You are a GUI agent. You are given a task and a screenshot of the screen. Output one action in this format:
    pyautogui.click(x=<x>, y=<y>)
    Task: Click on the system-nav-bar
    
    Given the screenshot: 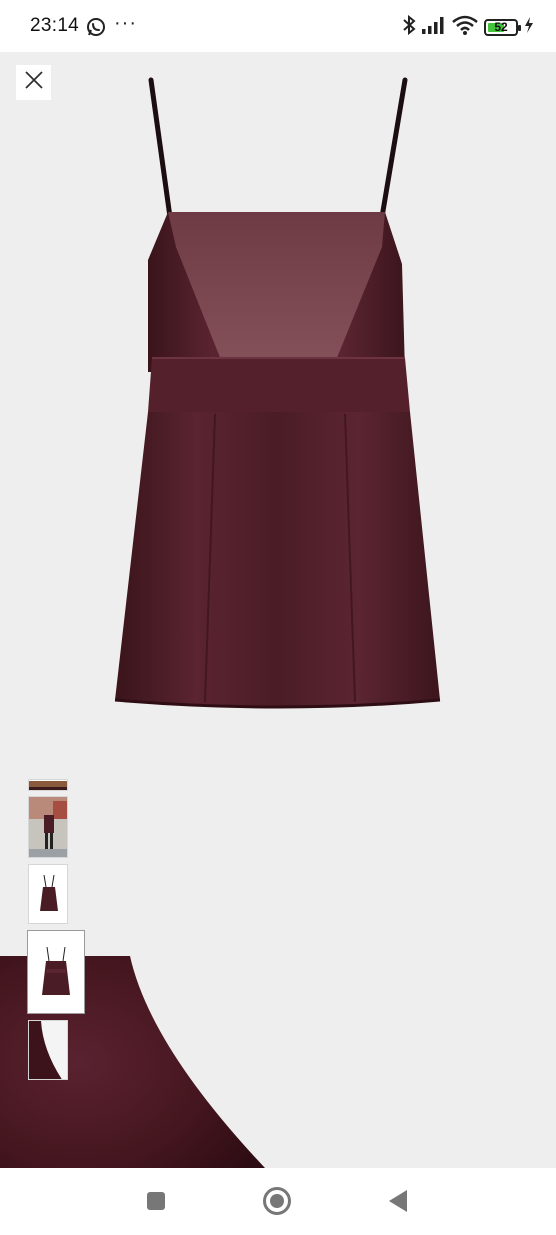 What is the action you would take?
    pyautogui.click(x=278, y=1201)
    